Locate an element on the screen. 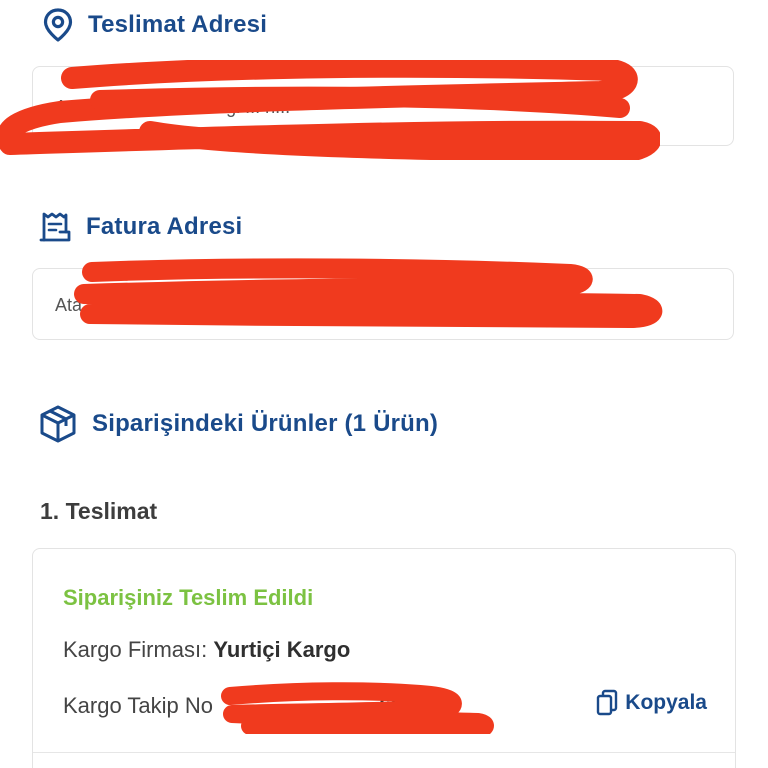 This screenshot has width=768, height=768. products-header: Siparişindeki Ürünler (1 Ürün) is located at coordinates (238, 424).